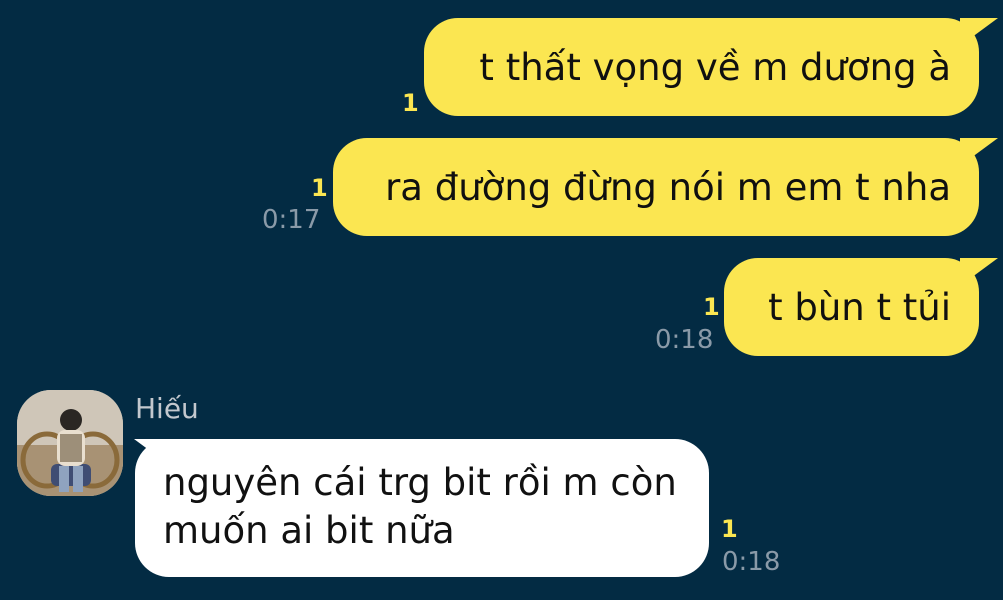 This screenshot has height=600, width=1003. What do you see at coordinates (668, 187) in the screenshot?
I see `message-text: ra đường đừng nói m em t nha` at bounding box center [668, 187].